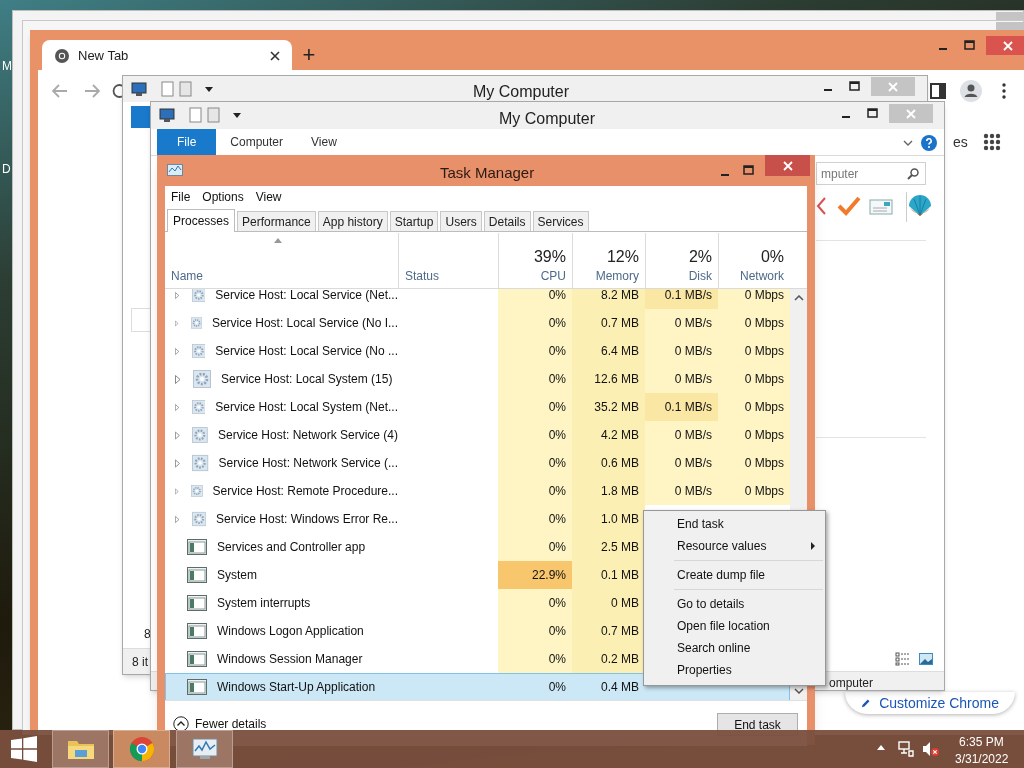 Image resolution: width=1024 pixels, height=768 pixels. Describe the element at coordinates (309, 55) in the screenshot. I see `new-tab-button: +` at that location.